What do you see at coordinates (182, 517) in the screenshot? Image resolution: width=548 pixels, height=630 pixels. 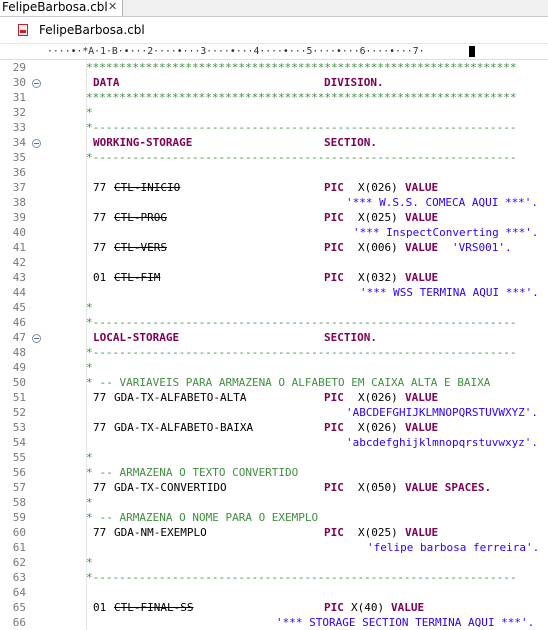 I see `code-line: * -- ARMAZENA O NOME PARA O EXEMPLO` at bounding box center [182, 517].